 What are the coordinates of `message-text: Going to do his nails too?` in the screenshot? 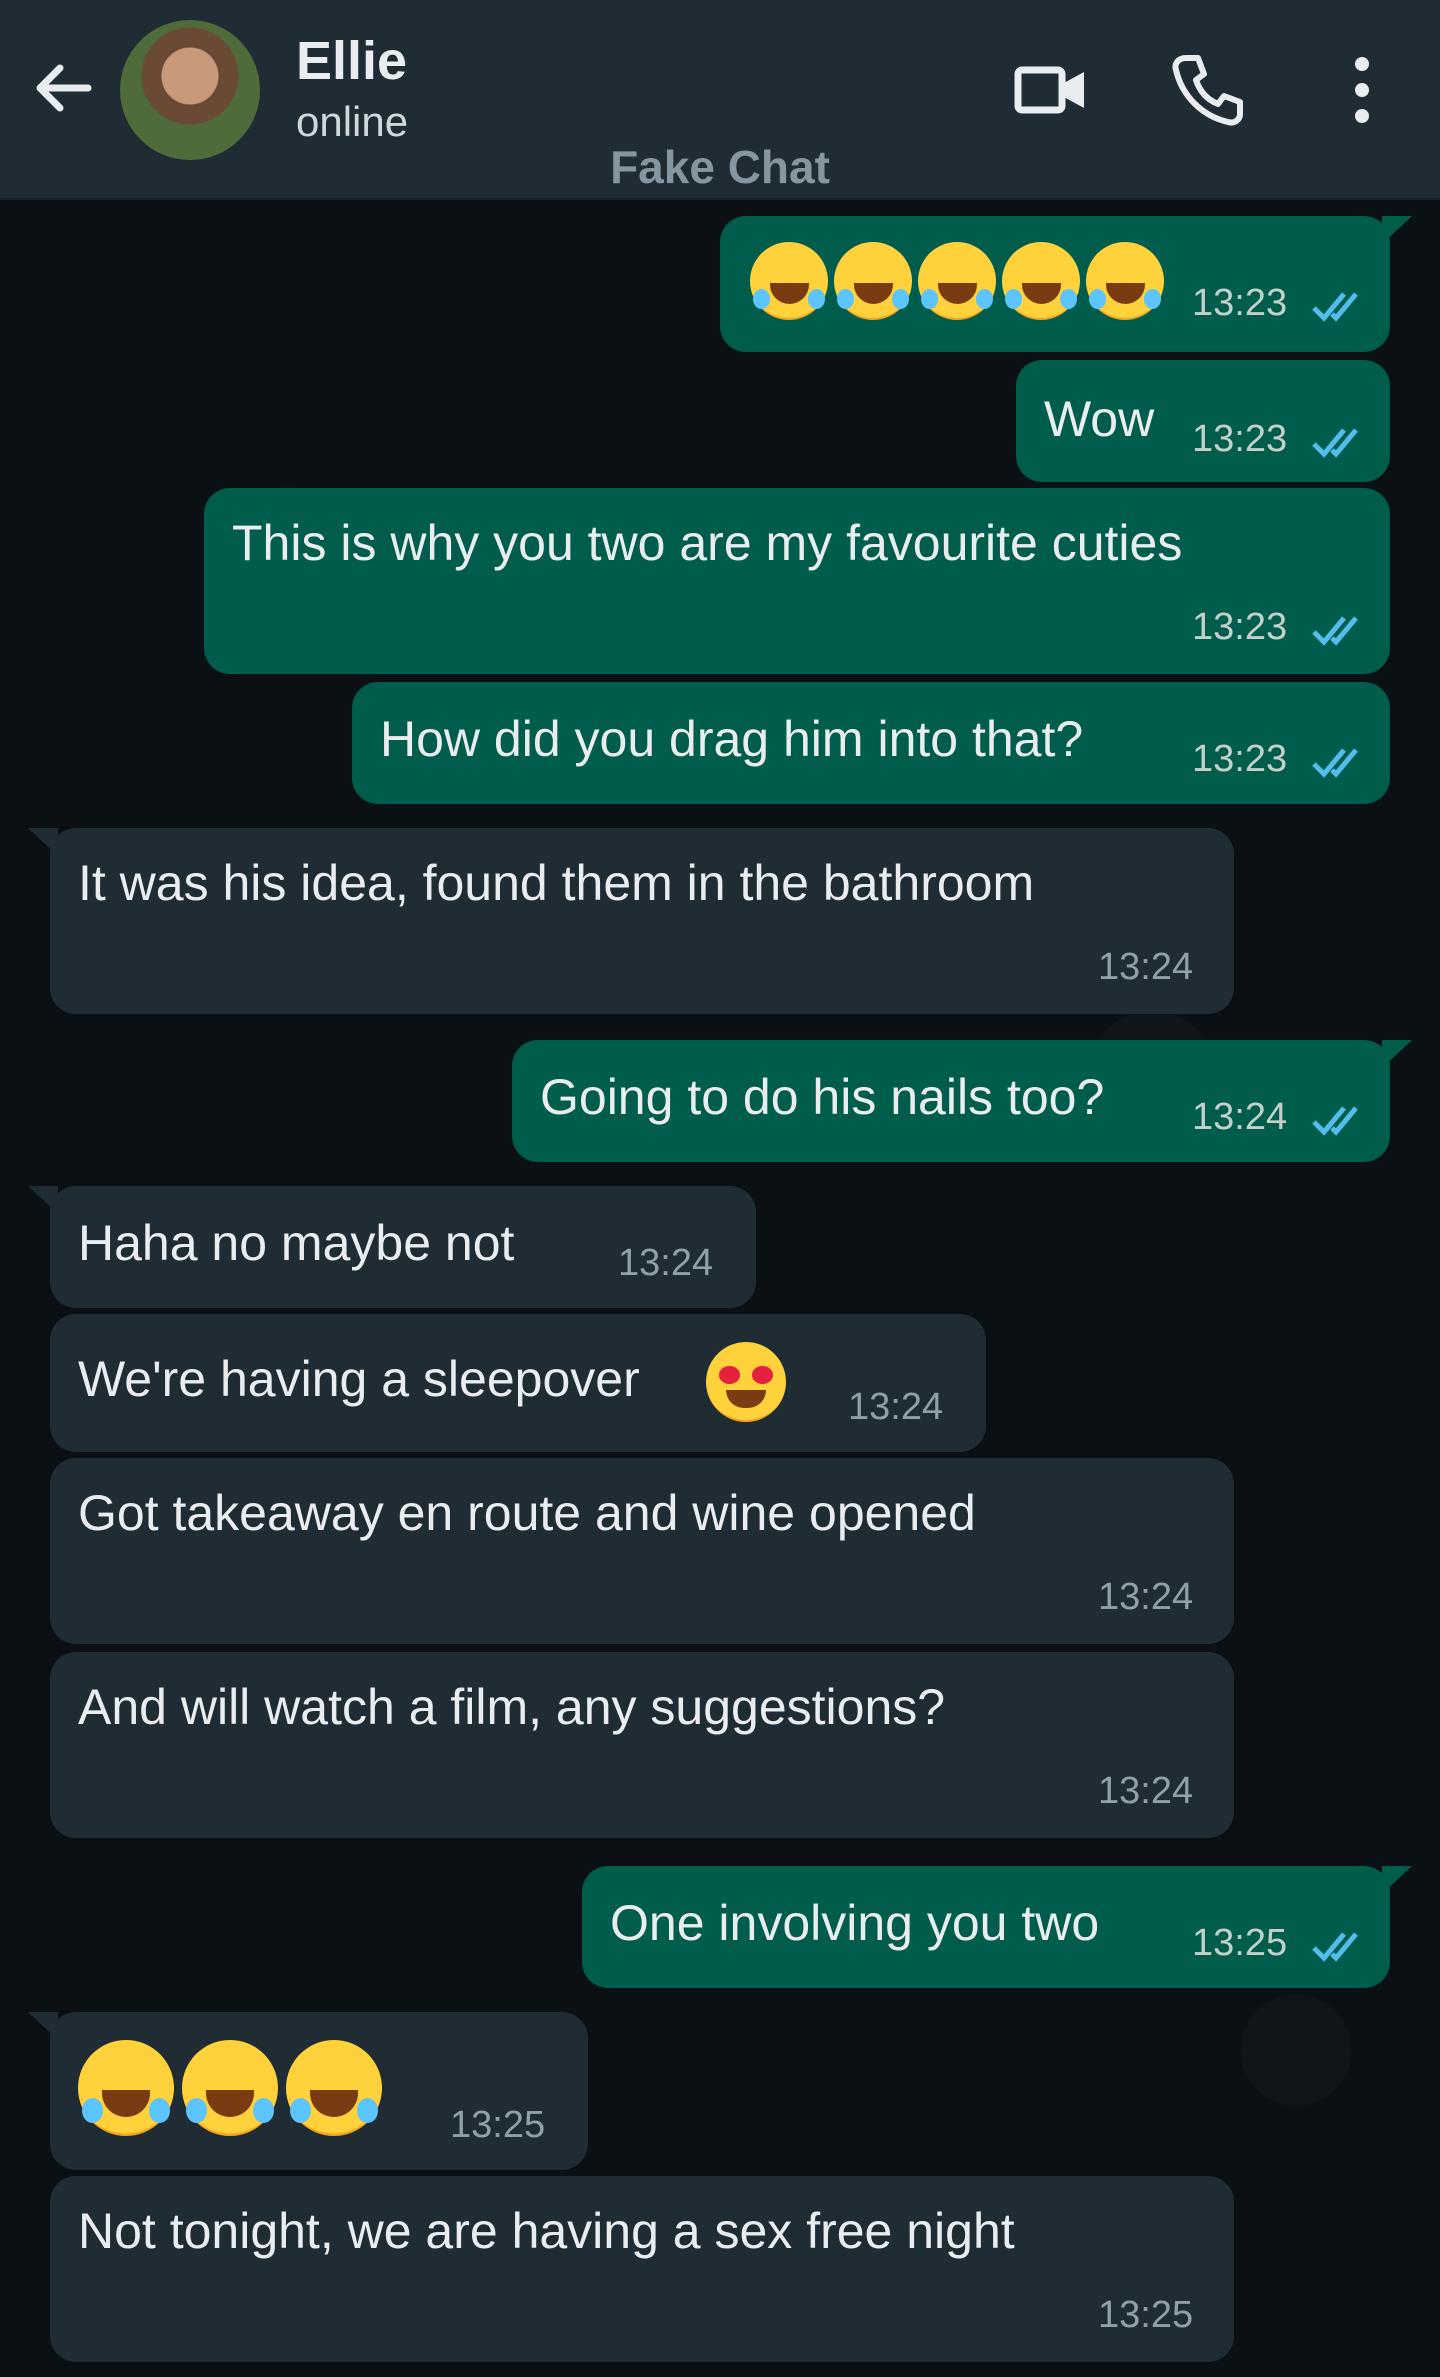 It's located at (822, 1097).